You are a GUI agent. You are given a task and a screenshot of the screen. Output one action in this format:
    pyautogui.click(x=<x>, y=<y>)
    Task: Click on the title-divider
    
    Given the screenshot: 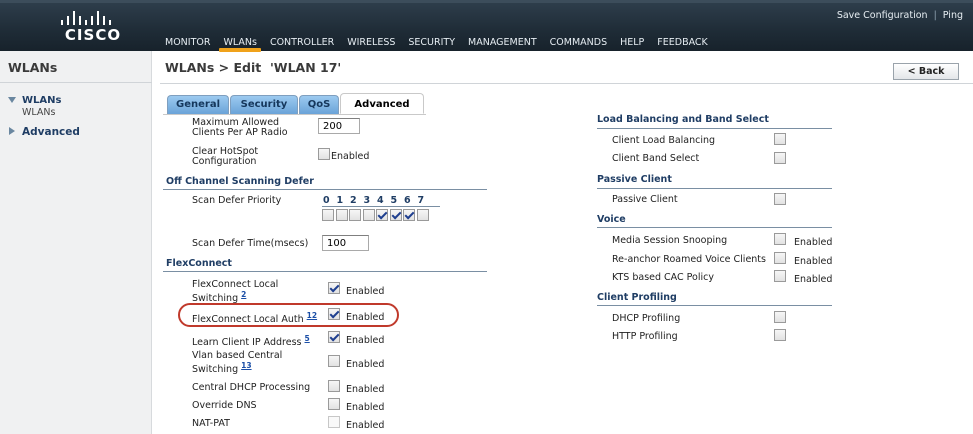 What is the action you would take?
    pyautogui.click(x=566, y=83)
    